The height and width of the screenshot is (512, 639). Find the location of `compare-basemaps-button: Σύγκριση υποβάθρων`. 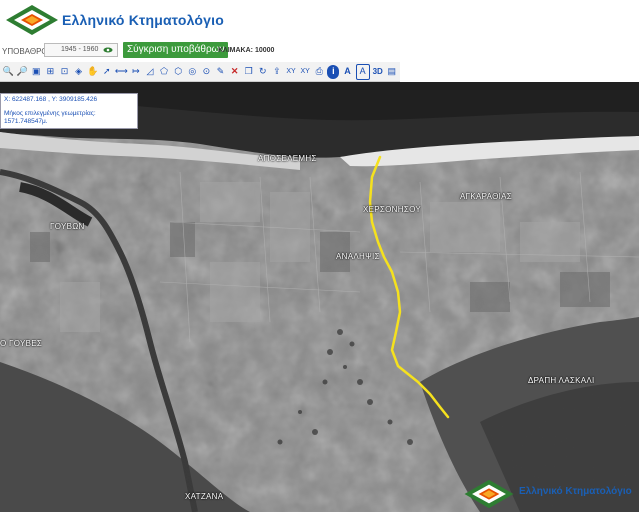

compare-basemaps-button: Σύγκριση υποβάθρων is located at coordinates (176, 50).